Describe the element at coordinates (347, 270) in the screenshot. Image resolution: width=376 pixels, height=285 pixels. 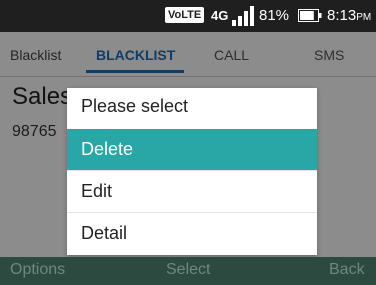
I see `softkey-back: Back` at that location.